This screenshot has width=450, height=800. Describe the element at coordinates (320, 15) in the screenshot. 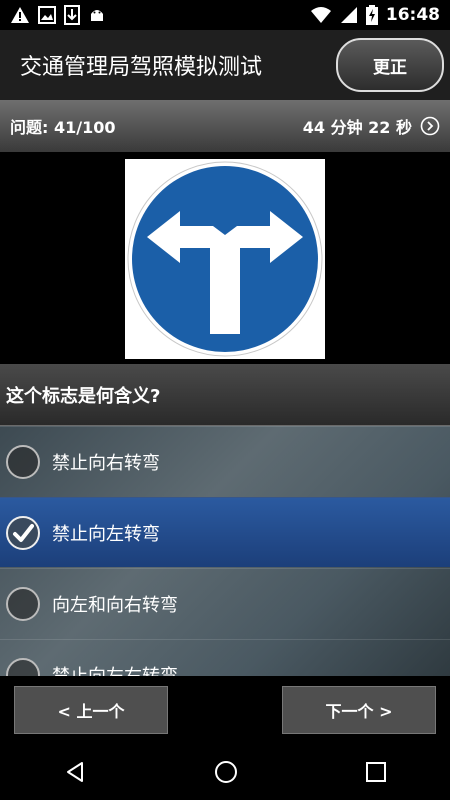

I see `wifi-icon` at that location.